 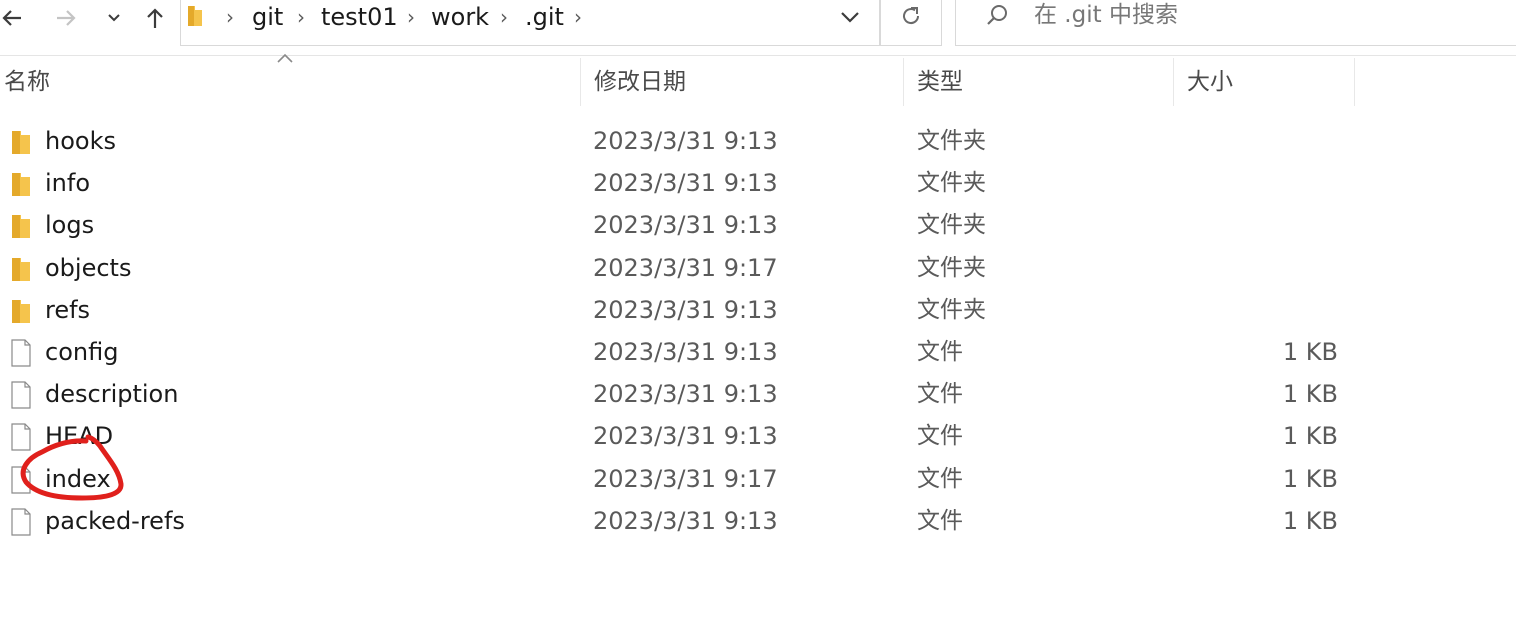 I want to click on forward-button, so click(x=66, y=18).